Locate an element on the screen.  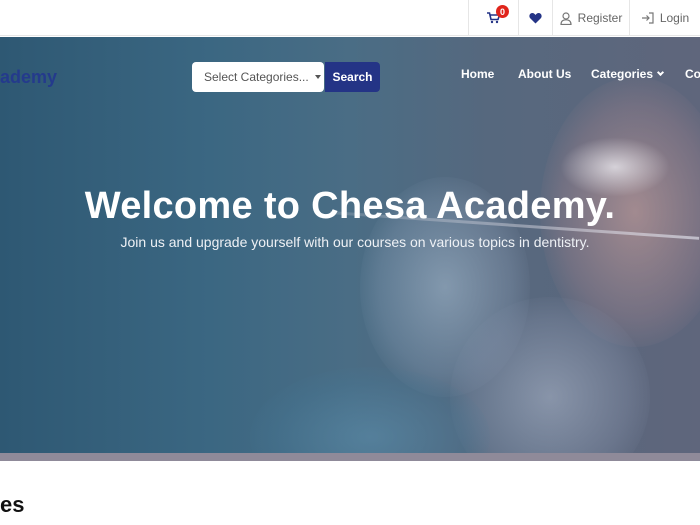
nav-categories-label: Categories is located at coordinates (622, 74).